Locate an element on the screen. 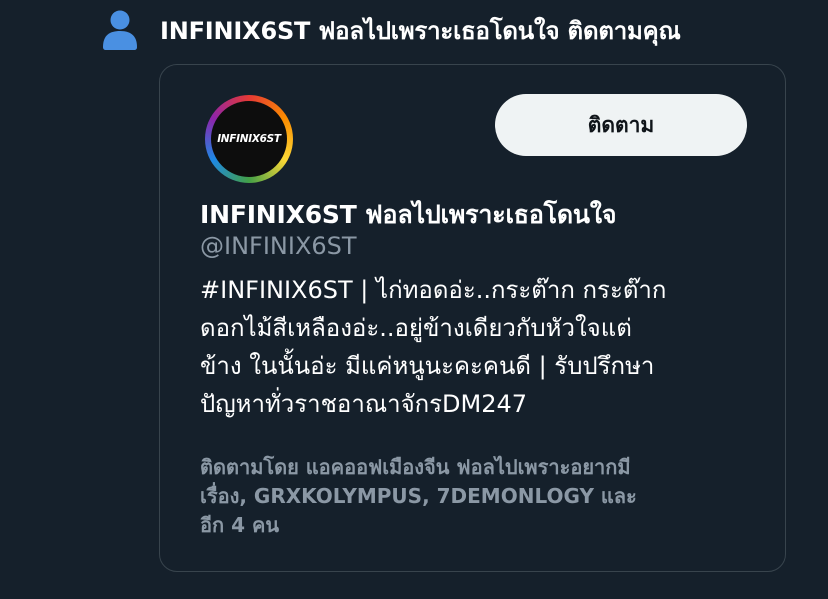 Image resolution: width=828 pixels, height=599 pixels. user-handle: @INFINIX6ST is located at coordinates (278, 246).